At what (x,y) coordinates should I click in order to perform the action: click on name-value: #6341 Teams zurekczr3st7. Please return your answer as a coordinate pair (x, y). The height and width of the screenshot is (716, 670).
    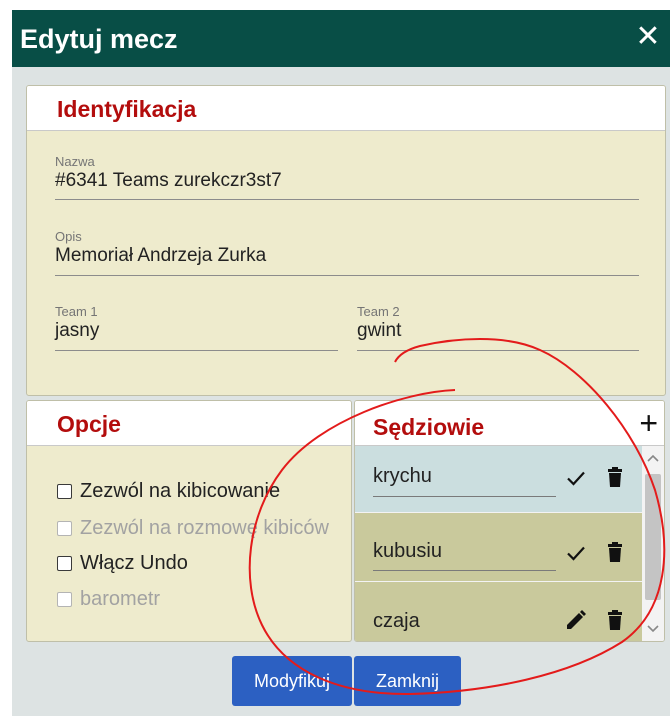
    Looking at the image, I should click on (168, 180).